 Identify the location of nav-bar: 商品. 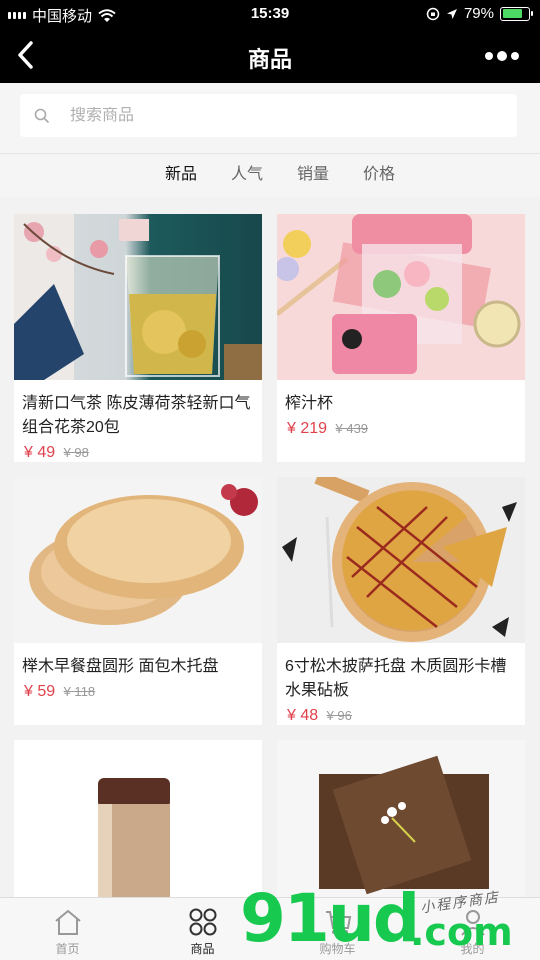
(270, 55).